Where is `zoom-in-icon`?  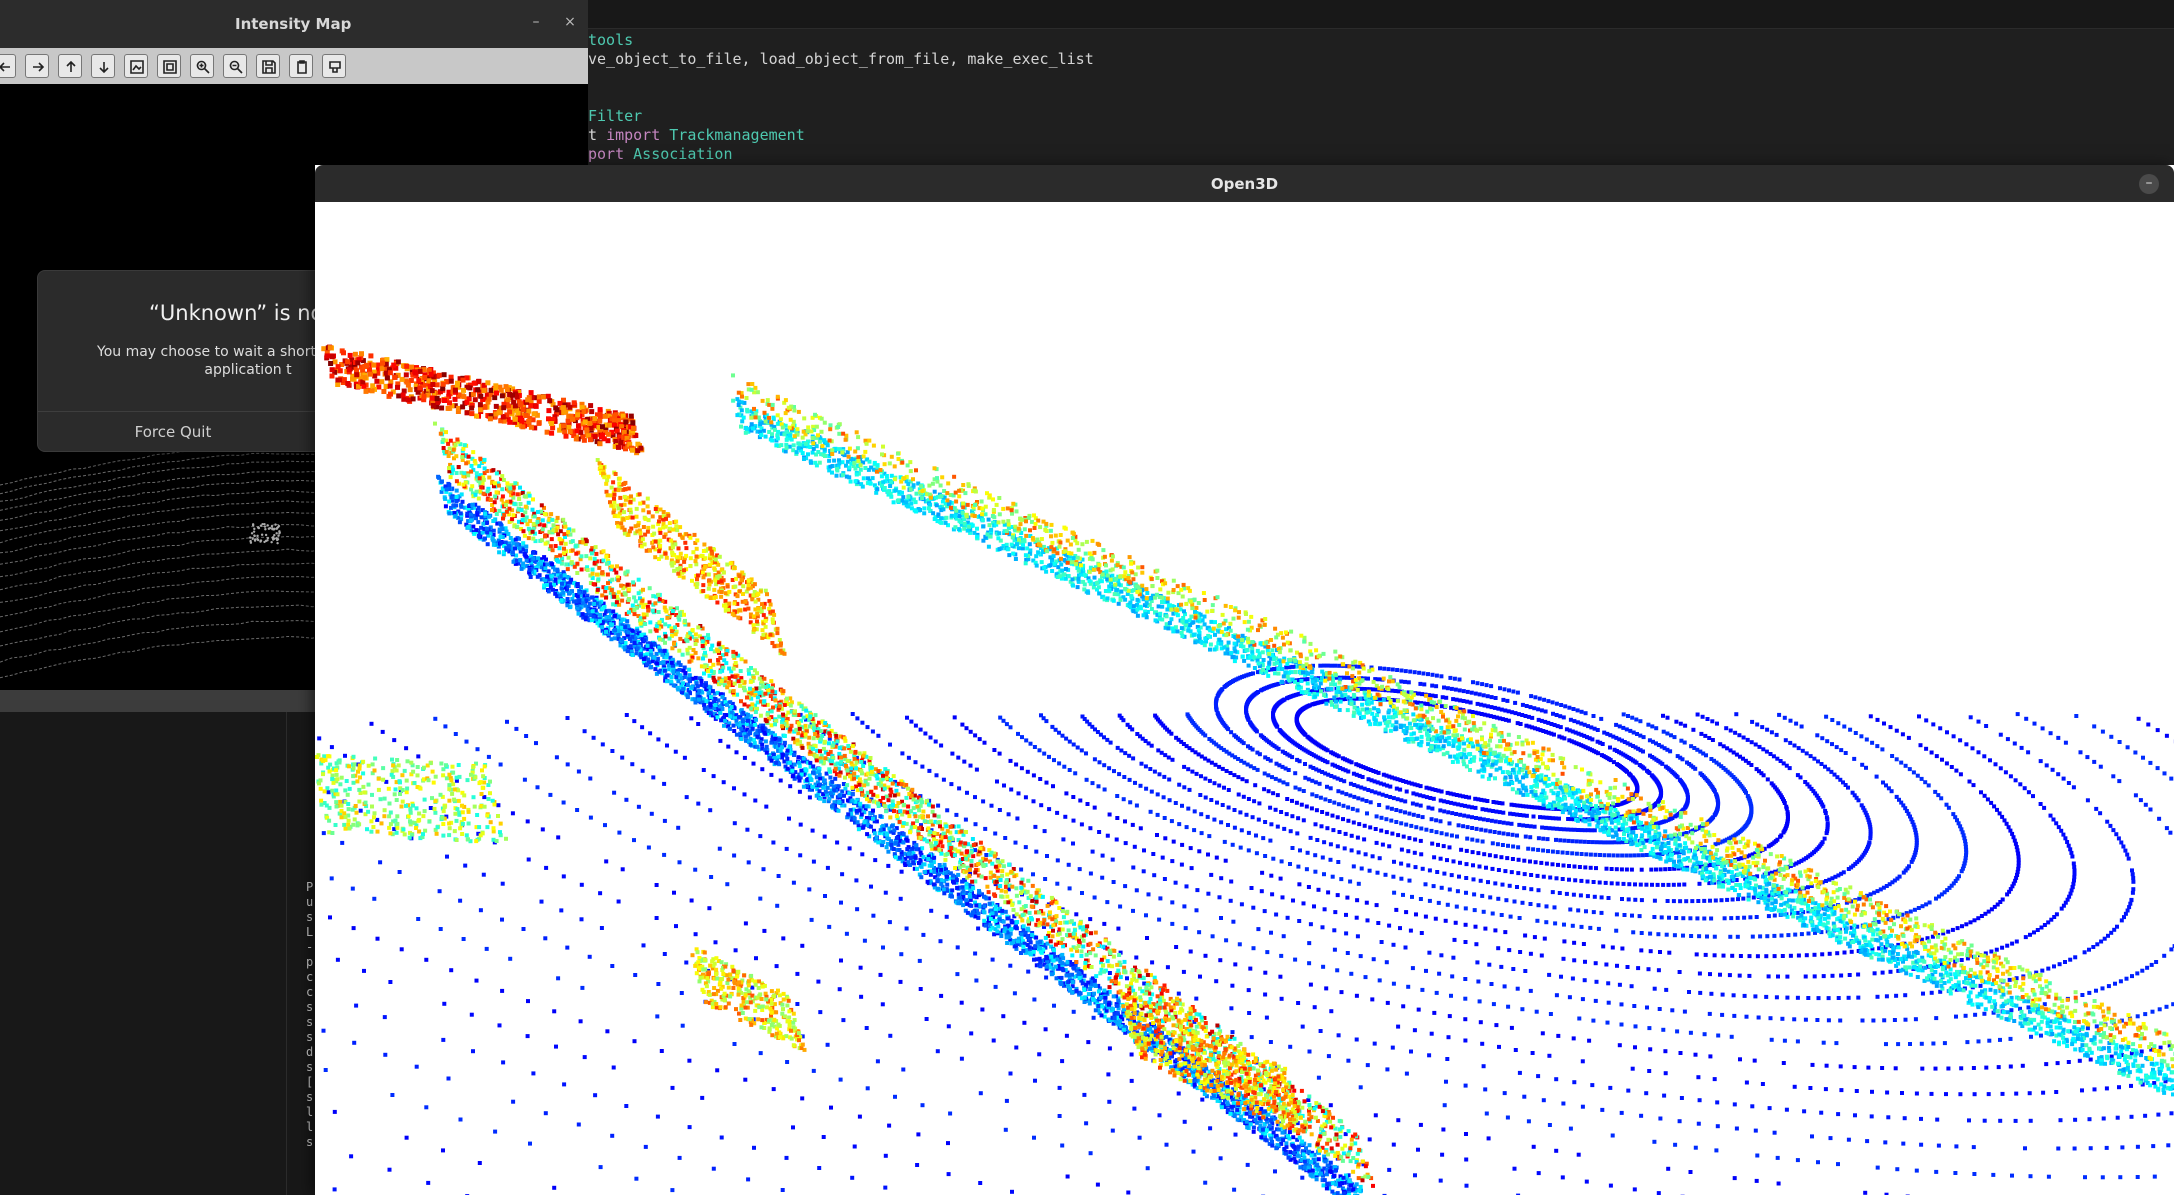 zoom-in-icon is located at coordinates (202, 66).